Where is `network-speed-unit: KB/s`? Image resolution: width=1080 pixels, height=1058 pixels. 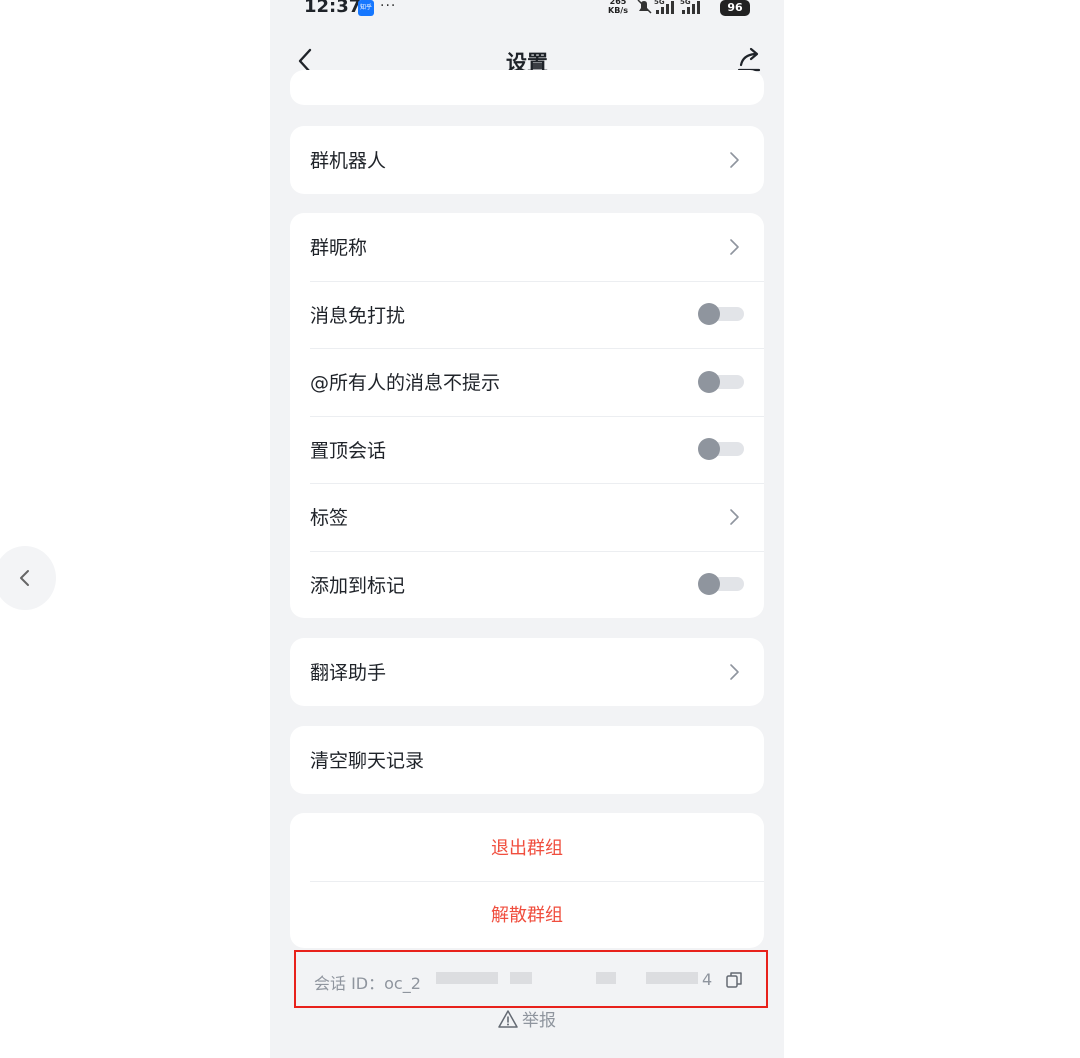
network-speed-unit: KB/s is located at coordinates (618, 10).